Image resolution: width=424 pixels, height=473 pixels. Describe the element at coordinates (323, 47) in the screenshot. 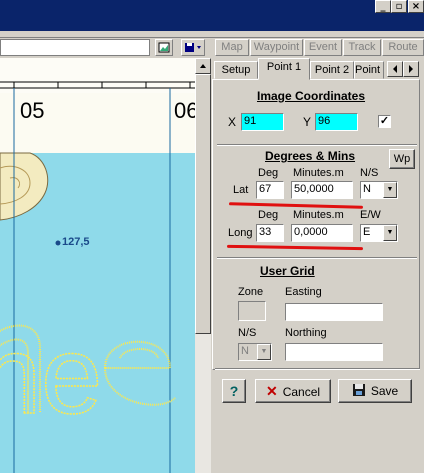

I see `tab-event: Event` at that location.